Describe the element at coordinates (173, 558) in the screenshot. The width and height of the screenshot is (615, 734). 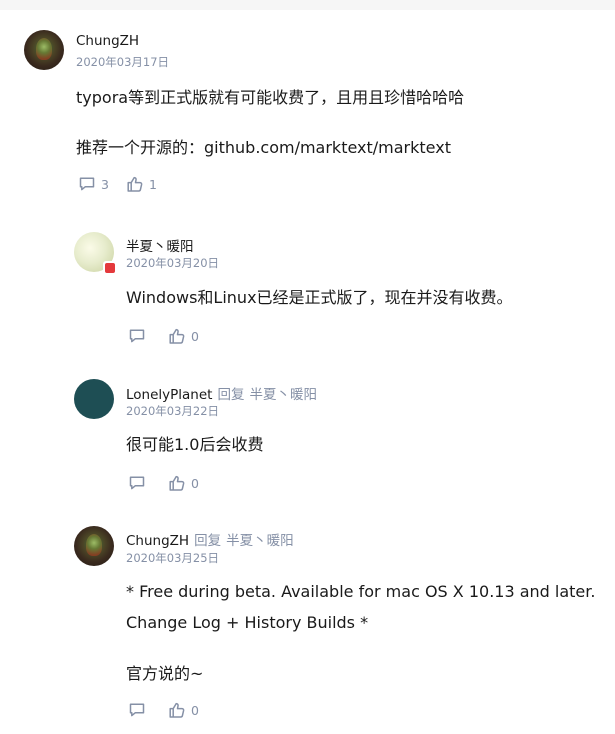
I see `comment-date: 2020年03月25日` at that location.